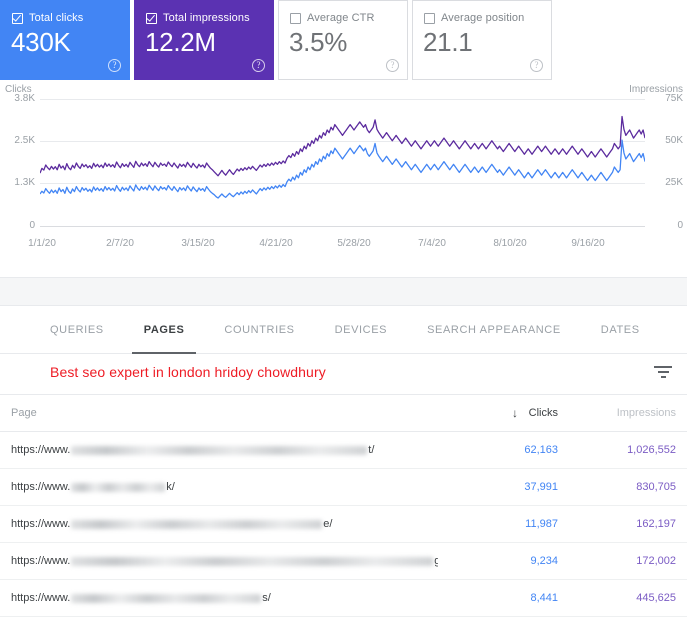  Describe the element at coordinates (77, 330) in the screenshot. I see `tab-queries: QUERIES` at that location.